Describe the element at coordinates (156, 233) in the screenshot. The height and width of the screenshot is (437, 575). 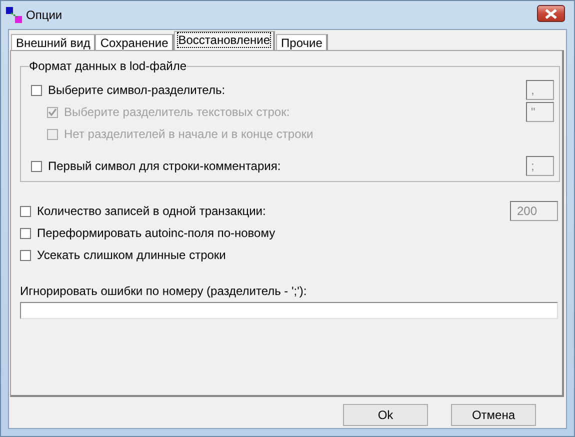
I see `option-label: Переформировать autoinc-поля по-новому` at that location.